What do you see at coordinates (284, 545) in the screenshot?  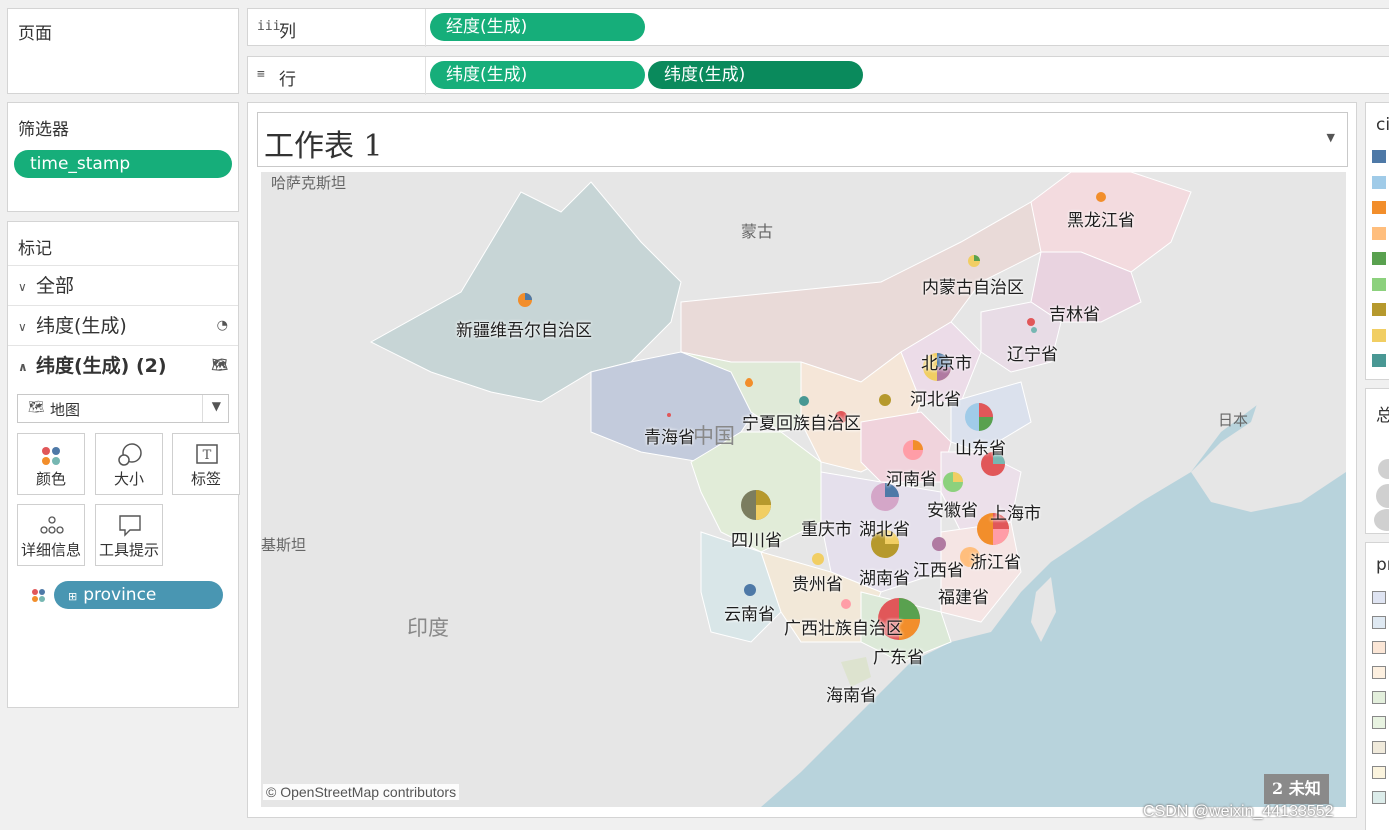 I see `country-label-pakistan: 基斯坦` at bounding box center [284, 545].